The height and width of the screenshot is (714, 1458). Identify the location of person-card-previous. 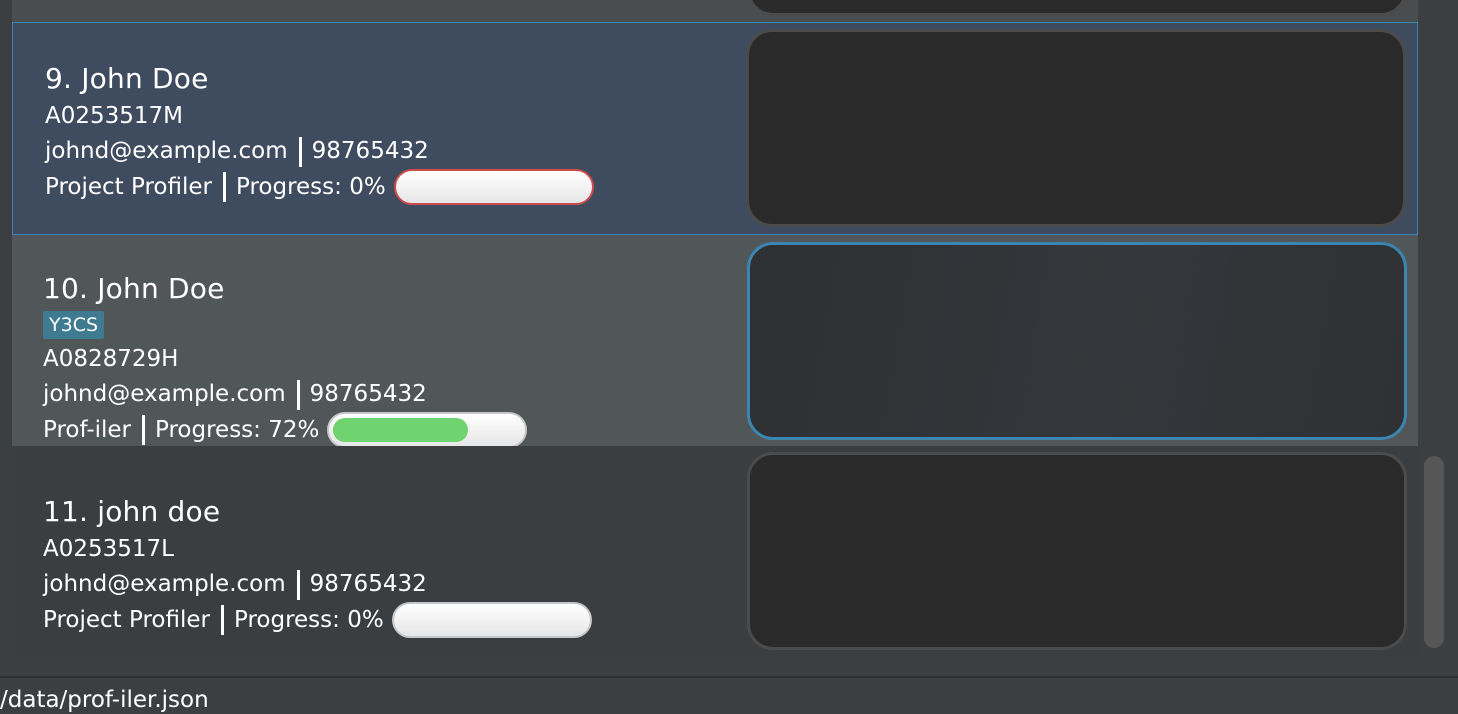
(715, 11).